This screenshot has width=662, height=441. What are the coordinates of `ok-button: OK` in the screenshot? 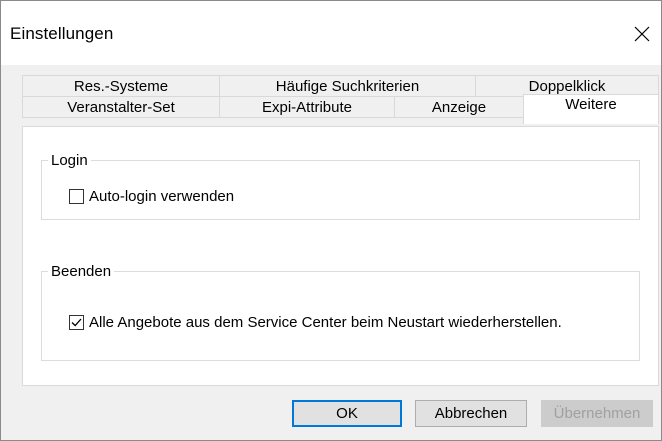 It's located at (347, 413).